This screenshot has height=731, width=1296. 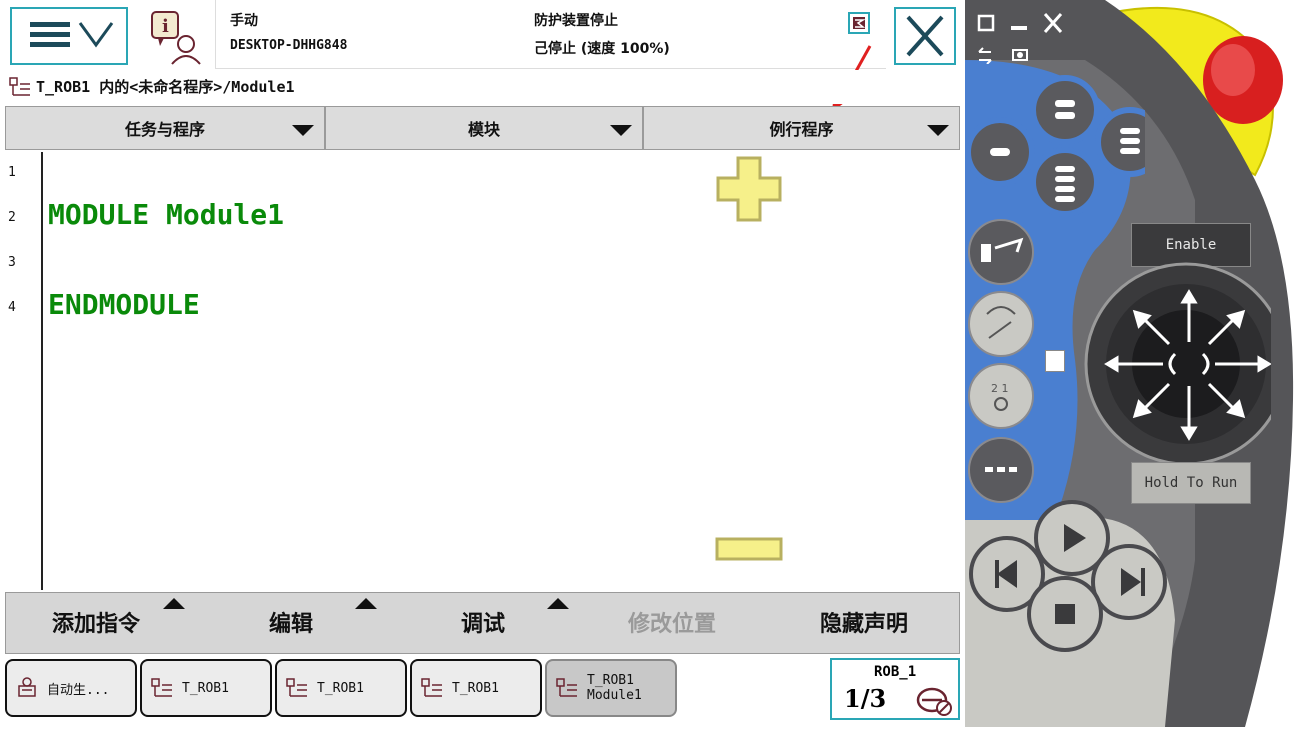 I want to click on robot-unit-selector: ROB_1 1/3, so click(x=895, y=689).